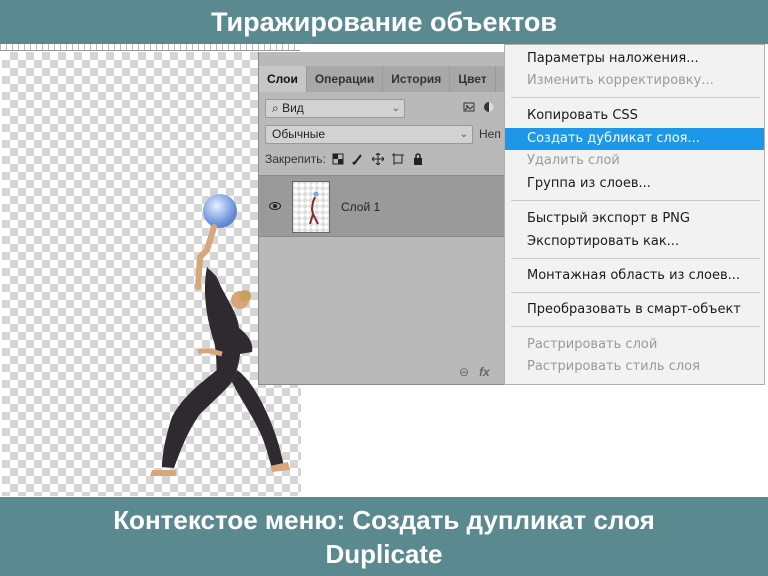 The height and width of the screenshot is (576, 768). What do you see at coordinates (277, 107) in the screenshot?
I see `search-icon: ⌕` at bounding box center [277, 107].